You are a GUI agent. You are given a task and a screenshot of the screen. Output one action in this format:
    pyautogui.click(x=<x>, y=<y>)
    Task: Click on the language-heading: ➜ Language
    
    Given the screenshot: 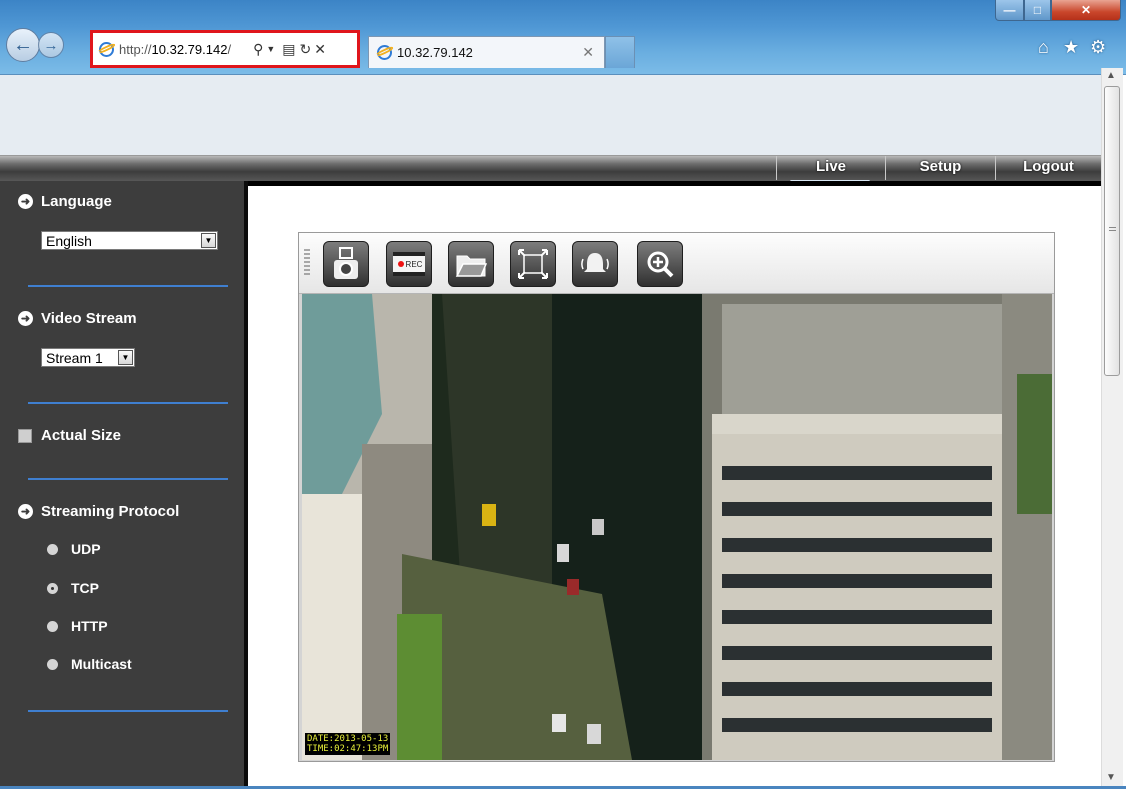 What is the action you would take?
    pyautogui.click(x=65, y=201)
    